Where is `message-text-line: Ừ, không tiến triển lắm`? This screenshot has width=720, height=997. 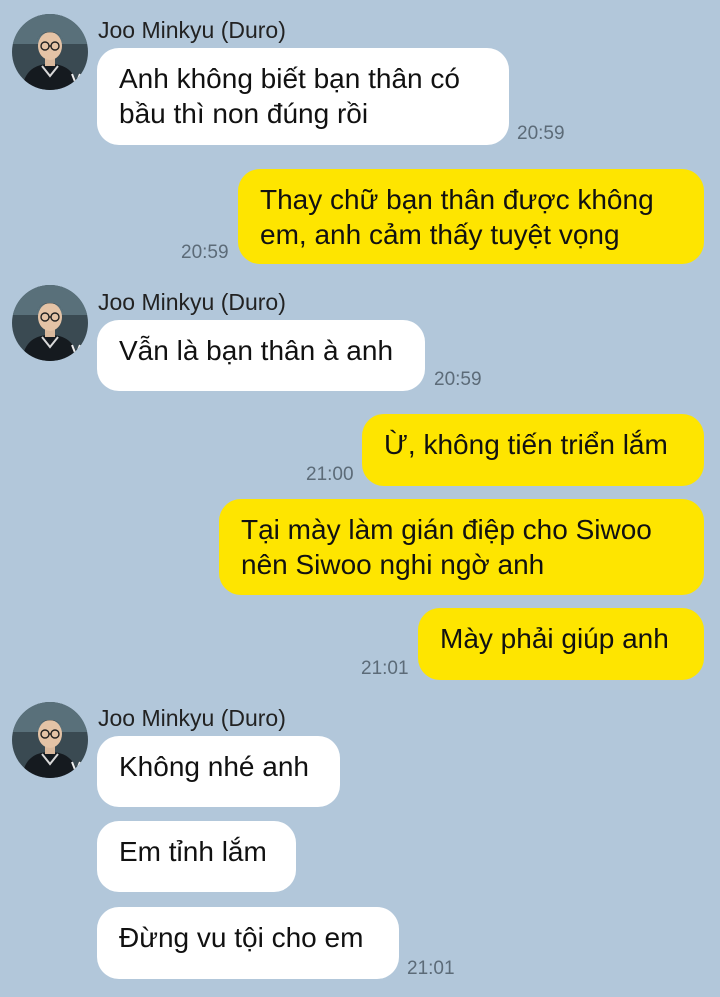
message-text-line: Ừ, không tiến triển lắm is located at coordinates (526, 444).